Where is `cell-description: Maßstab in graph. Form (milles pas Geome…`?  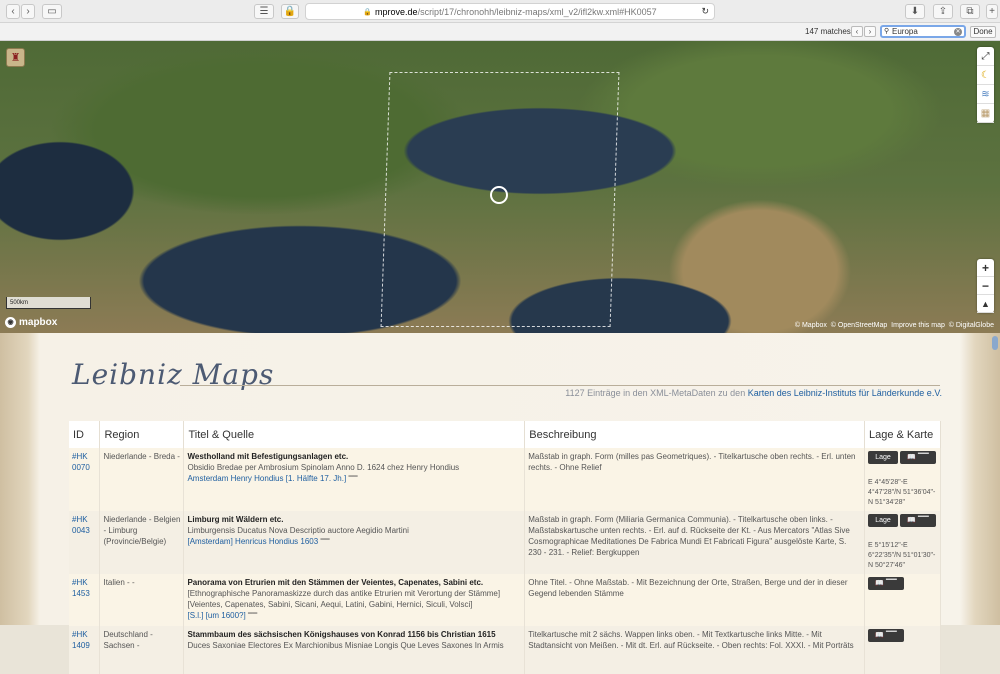
cell-description: Maßstab in graph. Form (milles pas Geome… is located at coordinates (694, 479).